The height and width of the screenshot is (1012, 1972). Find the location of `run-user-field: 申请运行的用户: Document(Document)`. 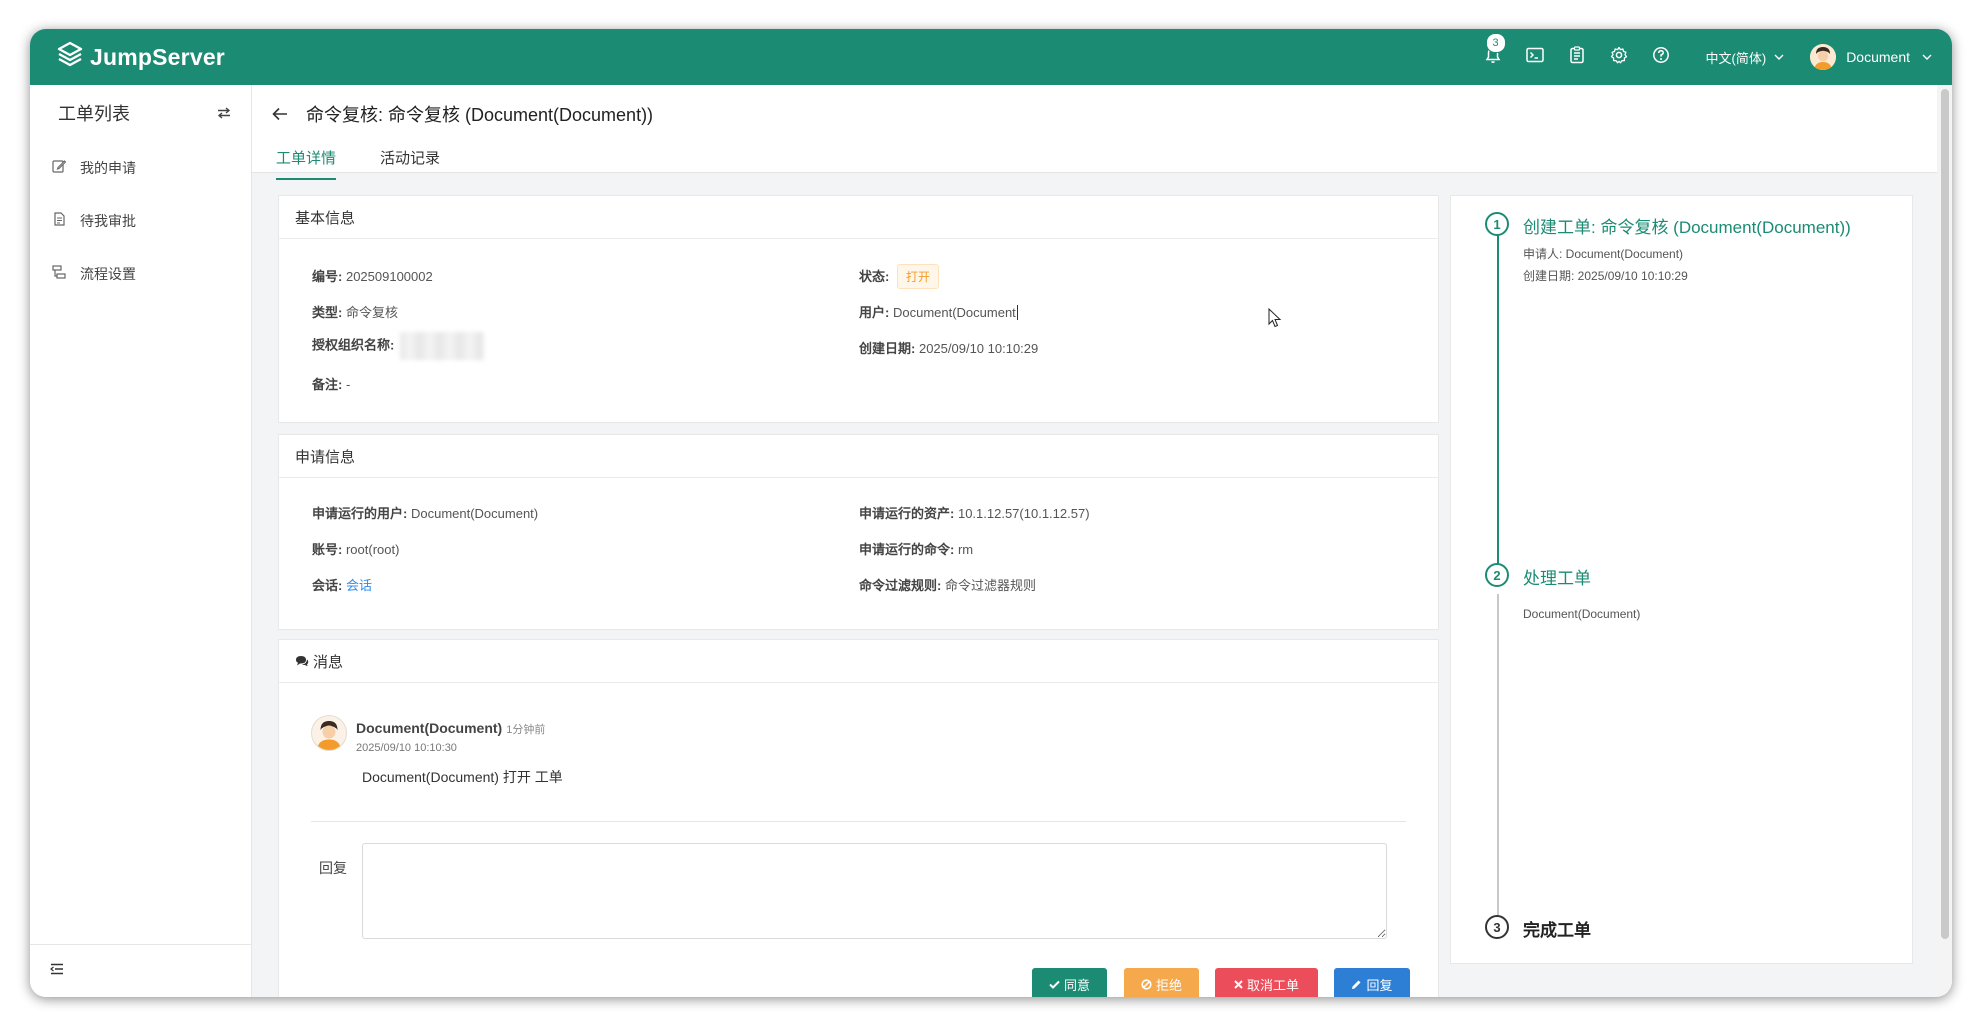

run-user-field: 申请运行的用户: Document(Document) is located at coordinates (425, 512).